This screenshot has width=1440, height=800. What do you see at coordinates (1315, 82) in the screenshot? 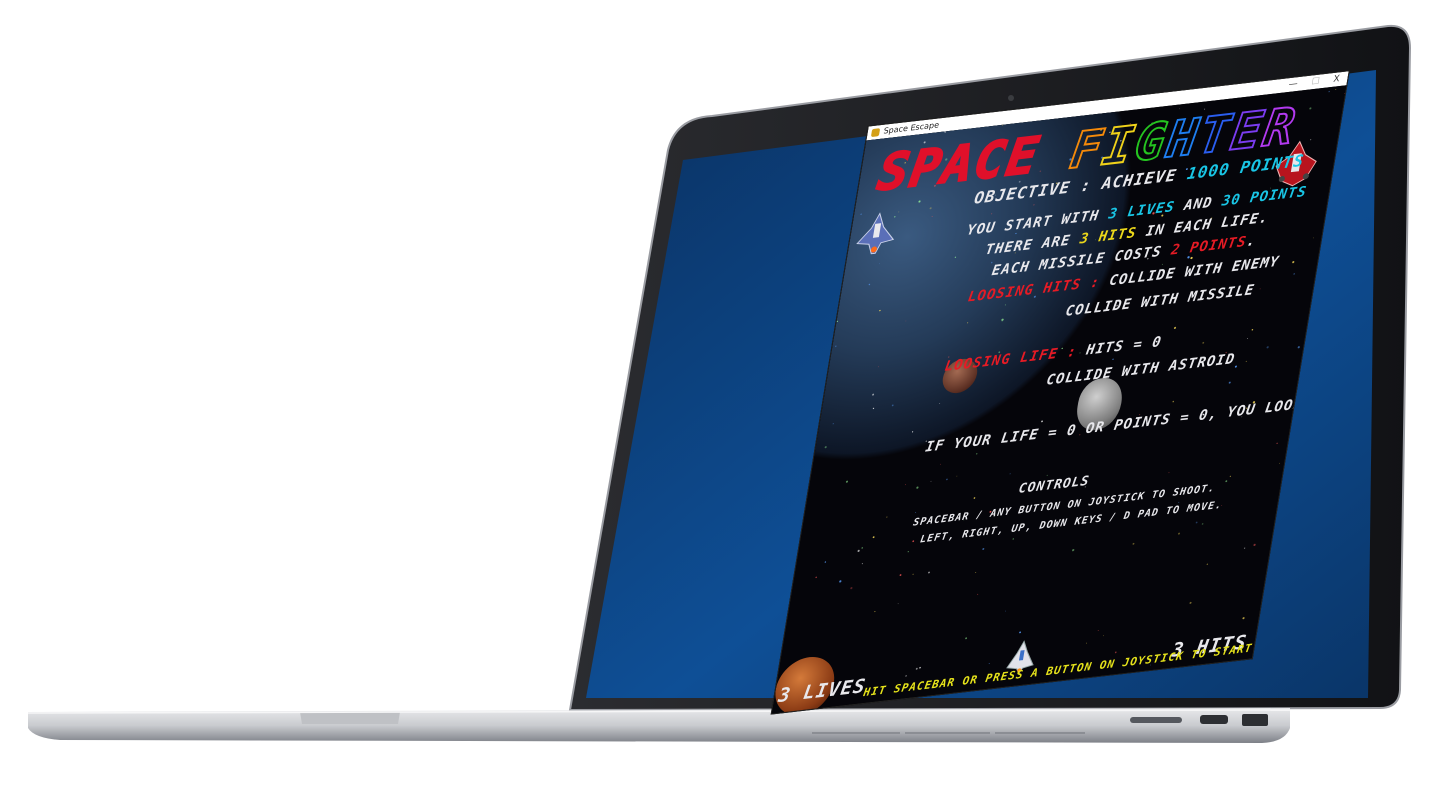
I see `maximize-button: ☐` at bounding box center [1315, 82].